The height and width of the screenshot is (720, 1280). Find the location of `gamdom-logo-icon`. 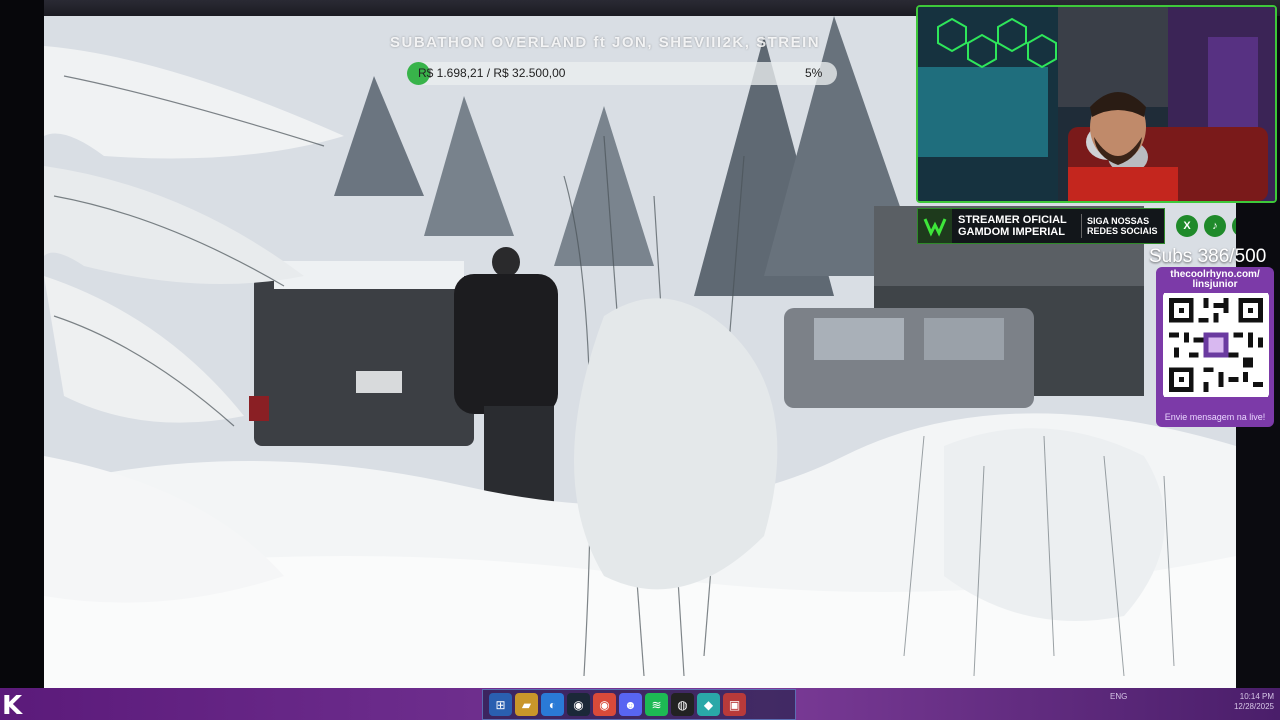

gamdom-logo-icon is located at coordinates (935, 226).